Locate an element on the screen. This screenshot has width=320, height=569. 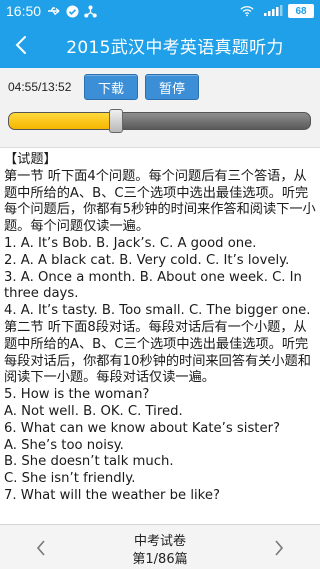
bottom-nav: 中考试卷 第1/86篇 is located at coordinates (160, 546).